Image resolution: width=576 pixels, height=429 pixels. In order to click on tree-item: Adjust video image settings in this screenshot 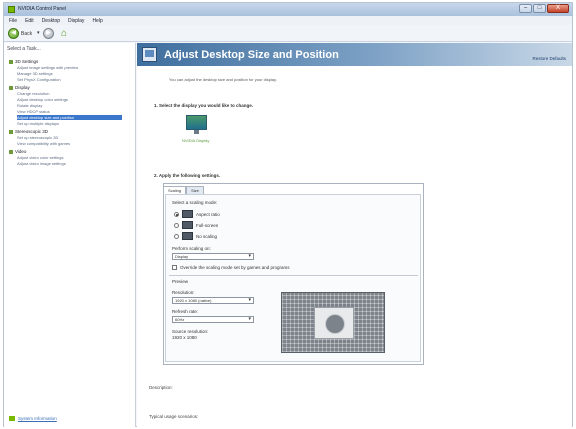, I will do `click(69, 163)`.